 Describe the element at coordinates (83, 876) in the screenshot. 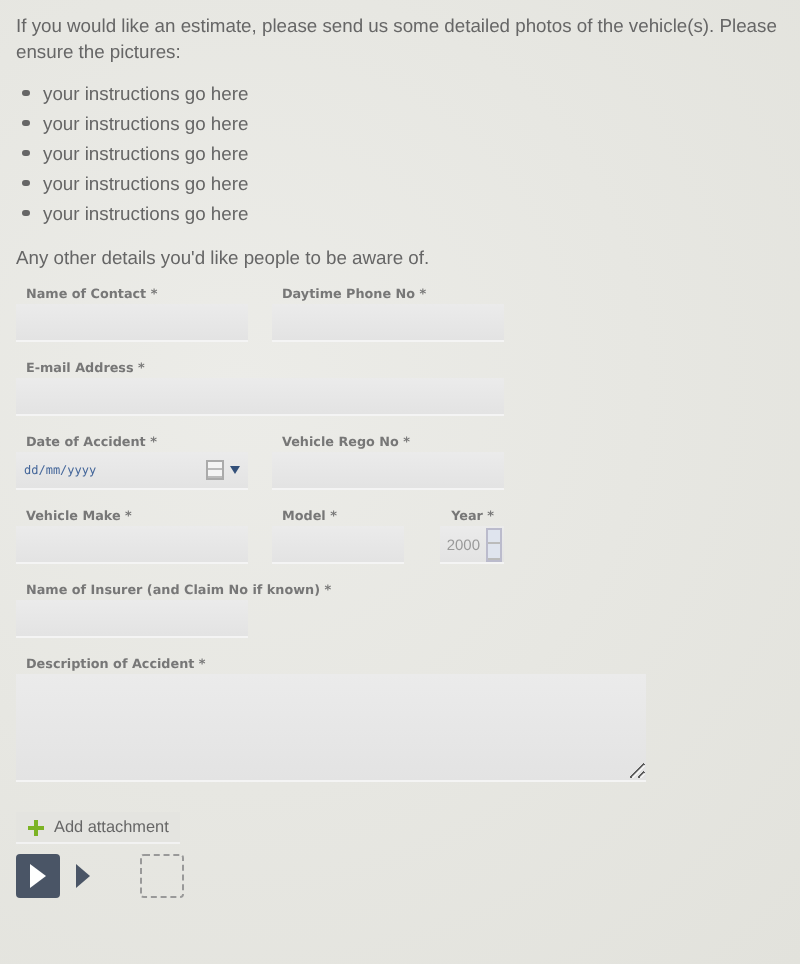

I see `arrow-icon` at that location.